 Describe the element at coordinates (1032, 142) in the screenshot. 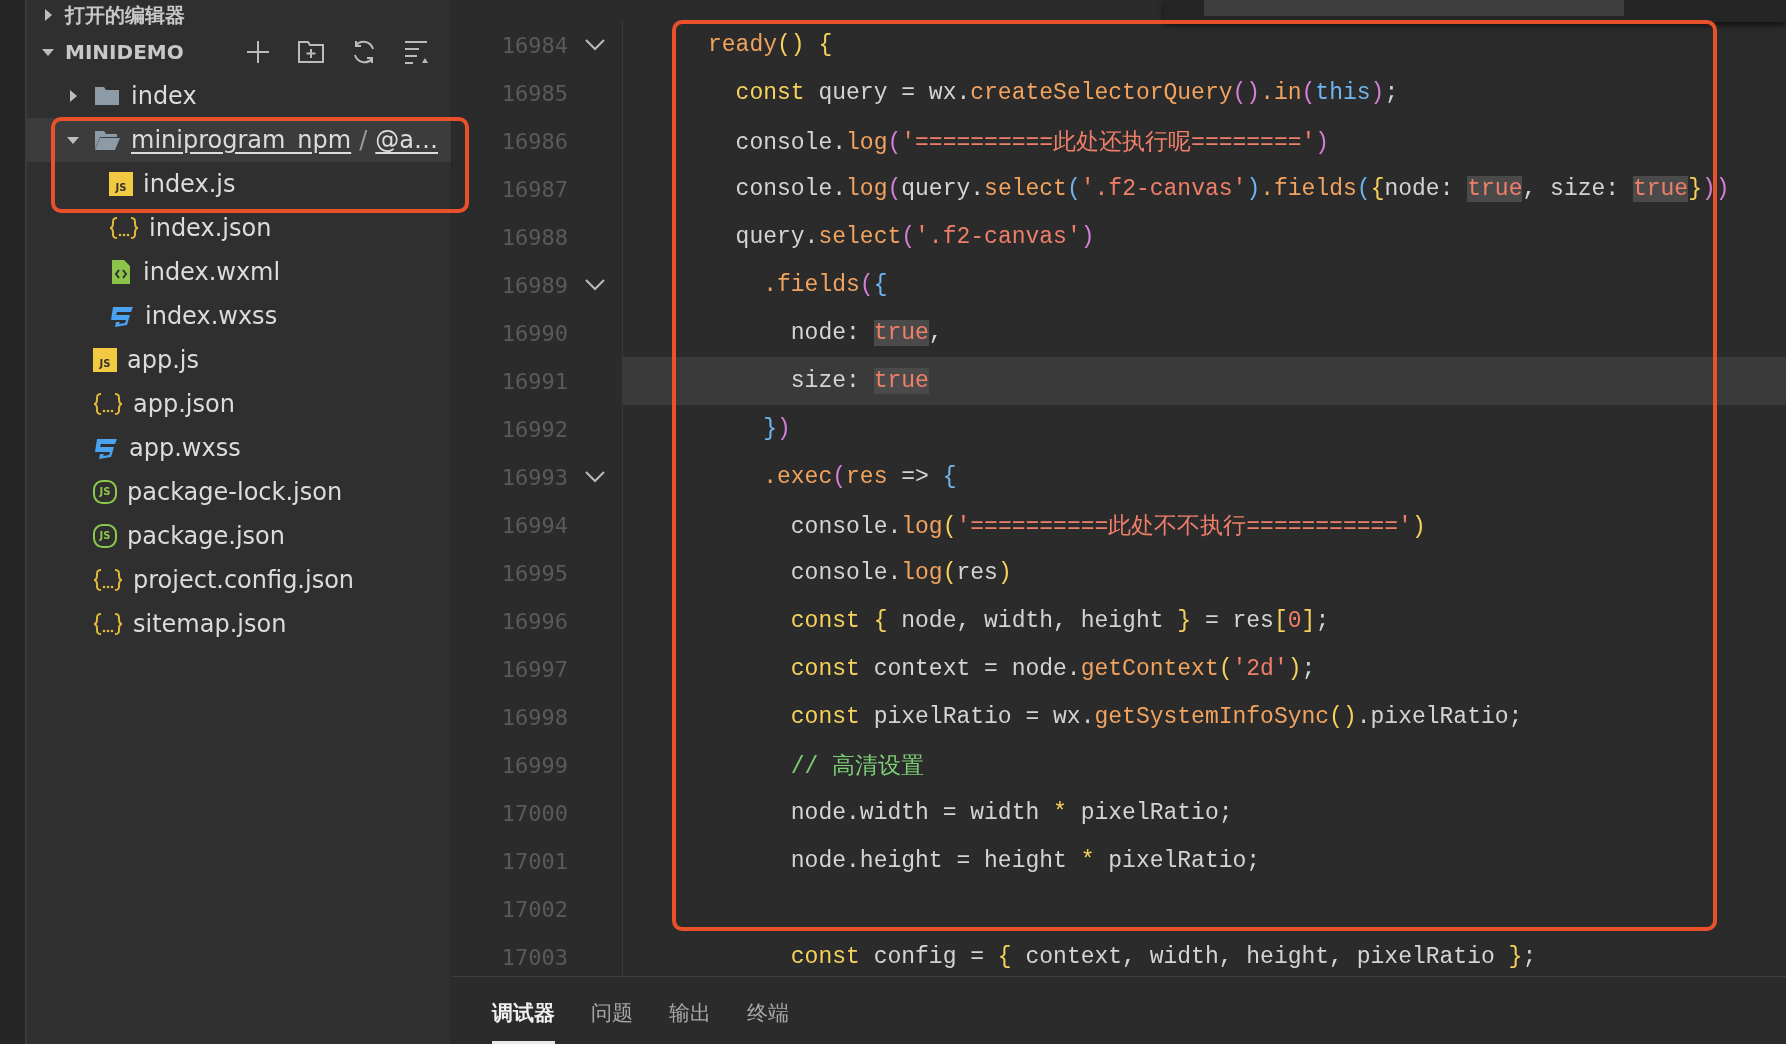

I see `code-line: console.log('==========此处还执行呢========')` at that location.